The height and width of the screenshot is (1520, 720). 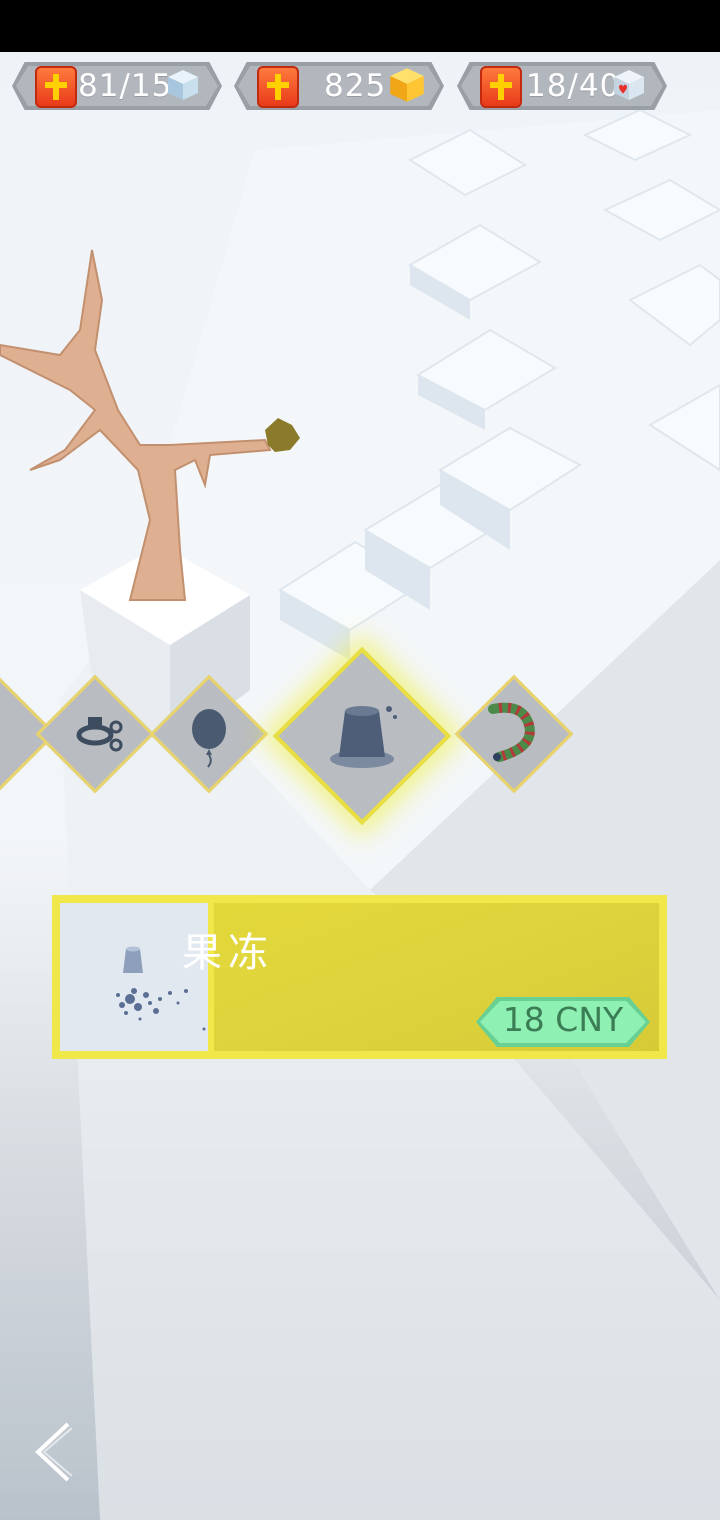 I want to click on ice-cube-icon, so click(x=183, y=85).